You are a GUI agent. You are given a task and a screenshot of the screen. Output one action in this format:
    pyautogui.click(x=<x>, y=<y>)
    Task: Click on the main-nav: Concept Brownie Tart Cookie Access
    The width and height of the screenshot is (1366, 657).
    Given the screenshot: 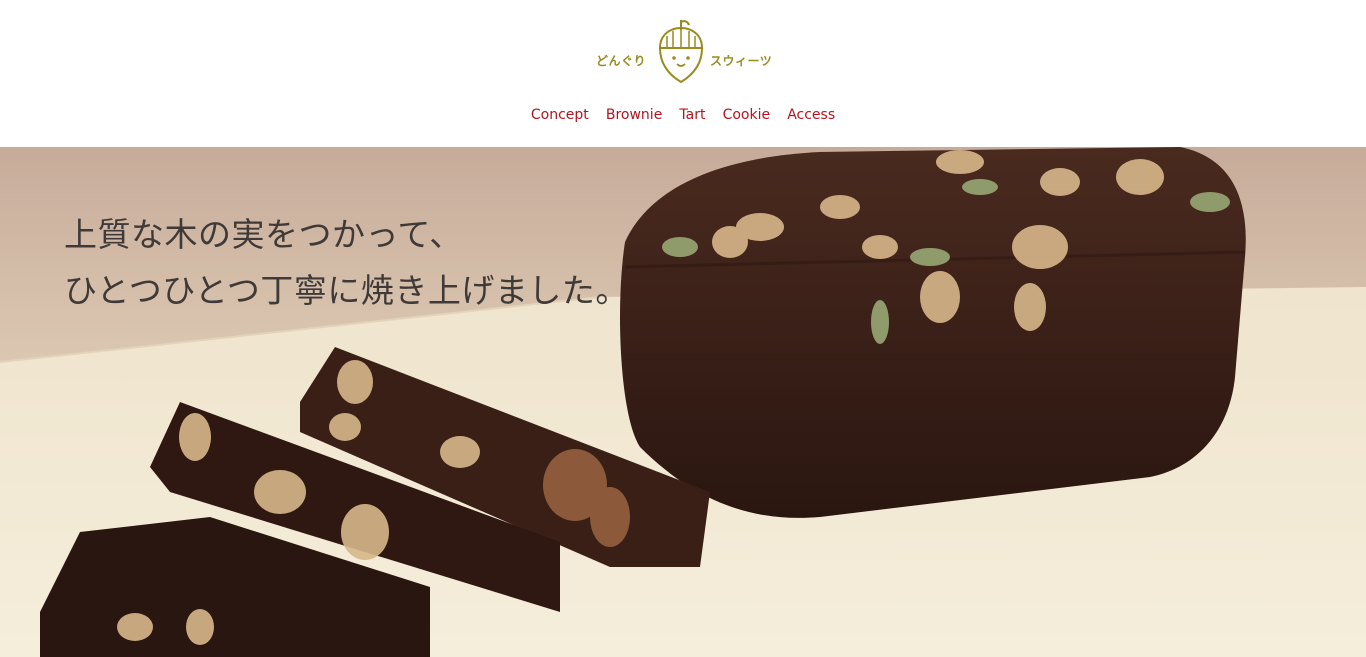 What is the action you would take?
    pyautogui.click(x=683, y=114)
    